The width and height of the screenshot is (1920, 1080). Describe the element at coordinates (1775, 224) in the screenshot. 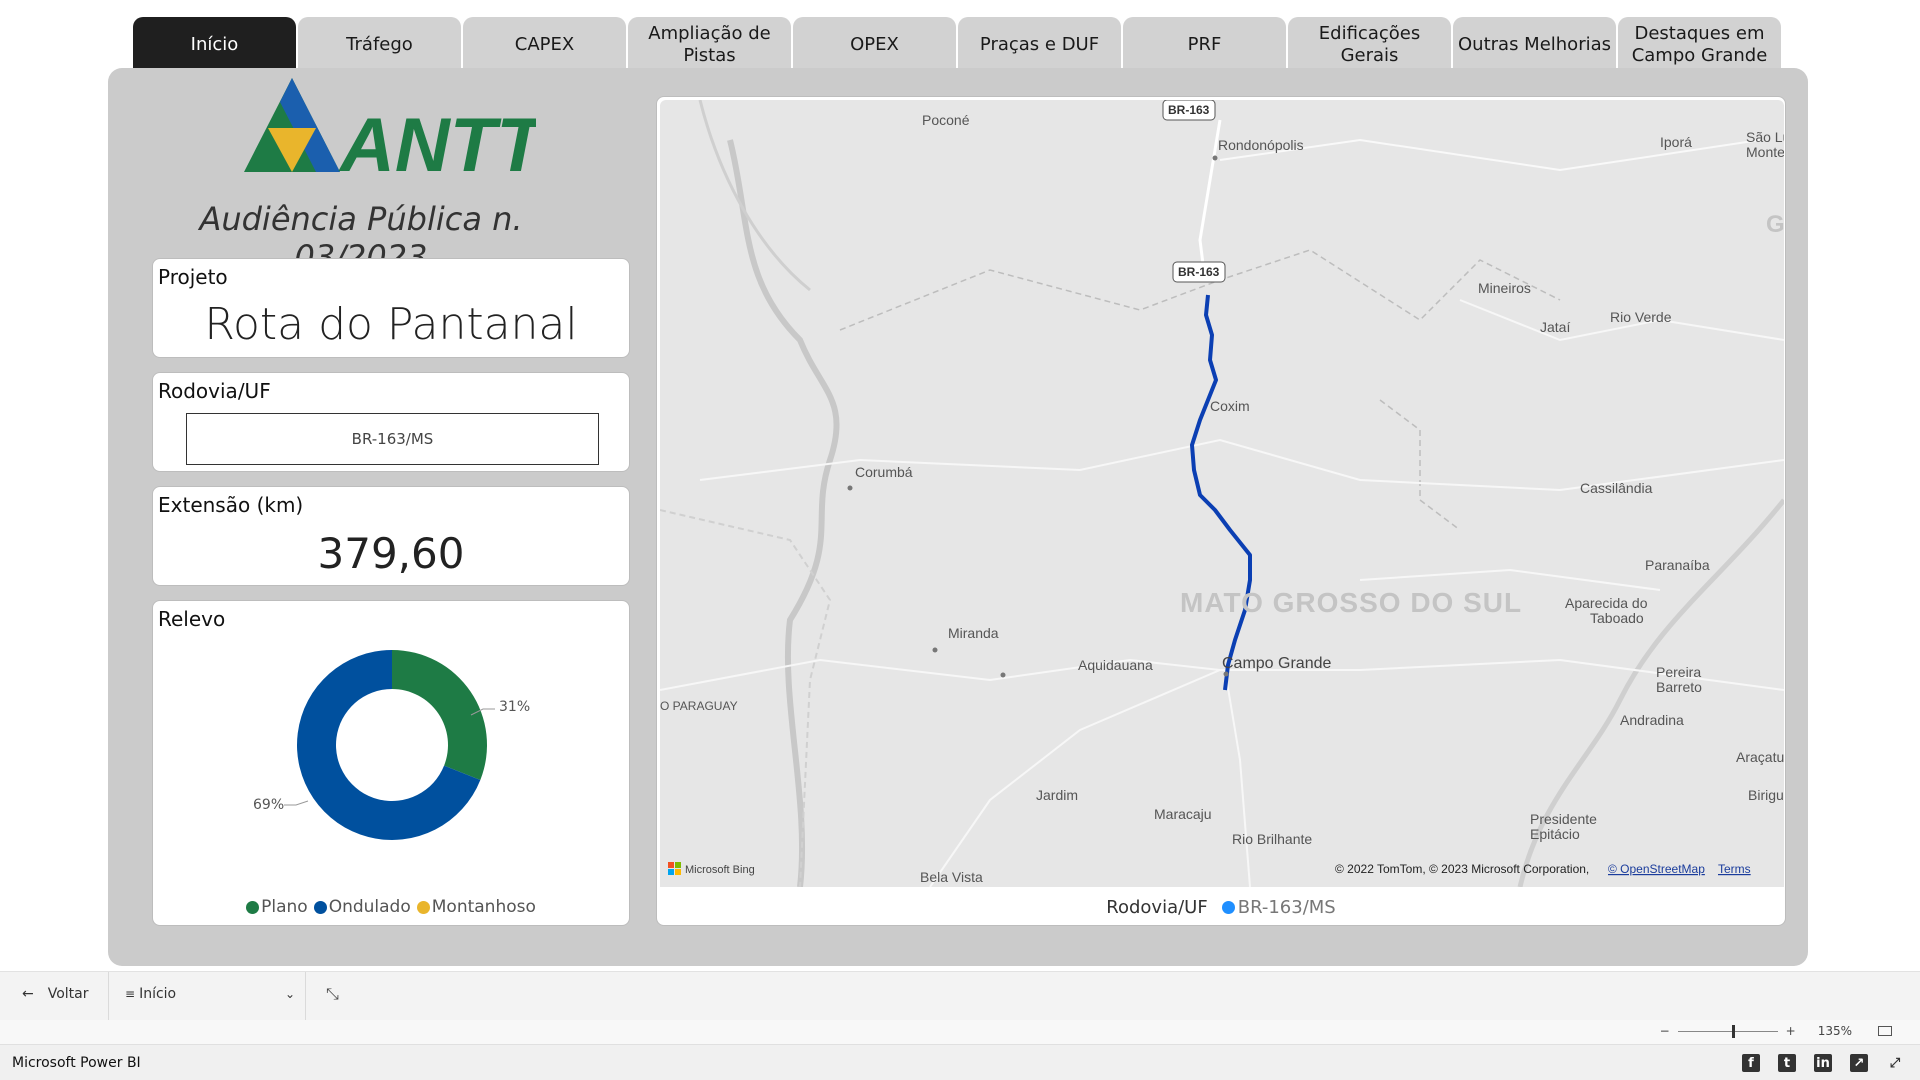

I see `svg-text: G` at that location.